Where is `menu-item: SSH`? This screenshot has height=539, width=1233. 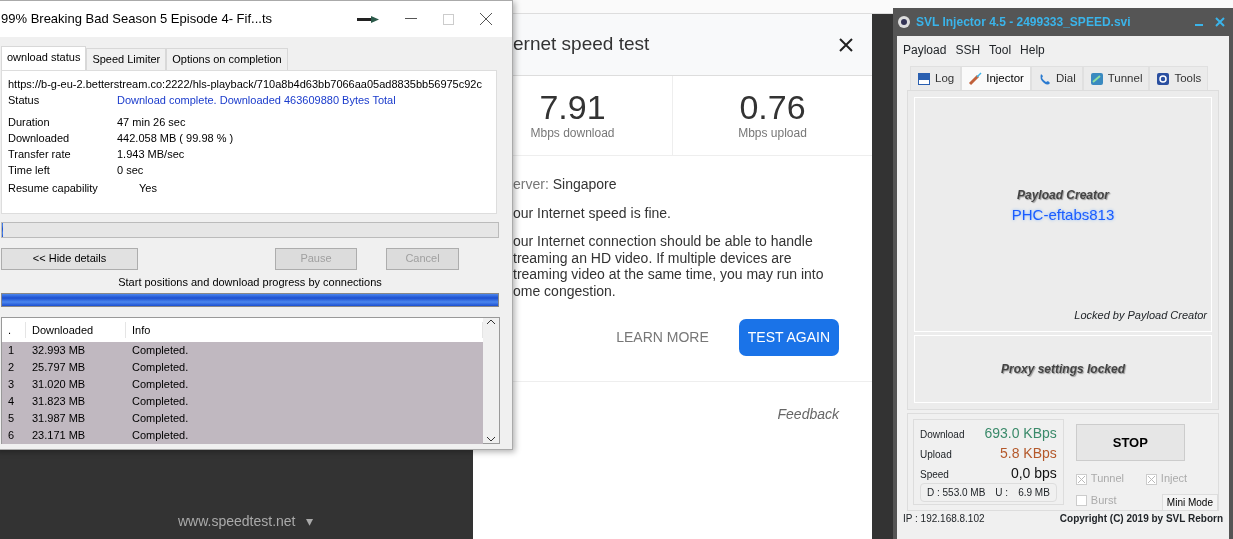 menu-item: SSH is located at coordinates (968, 50).